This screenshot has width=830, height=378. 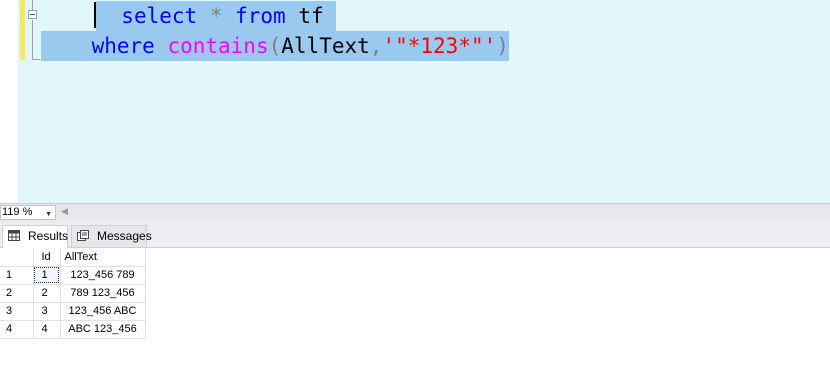 What do you see at coordinates (47, 275) in the screenshot?
I see `cell-id: 1` at bounding box center [47, 275].